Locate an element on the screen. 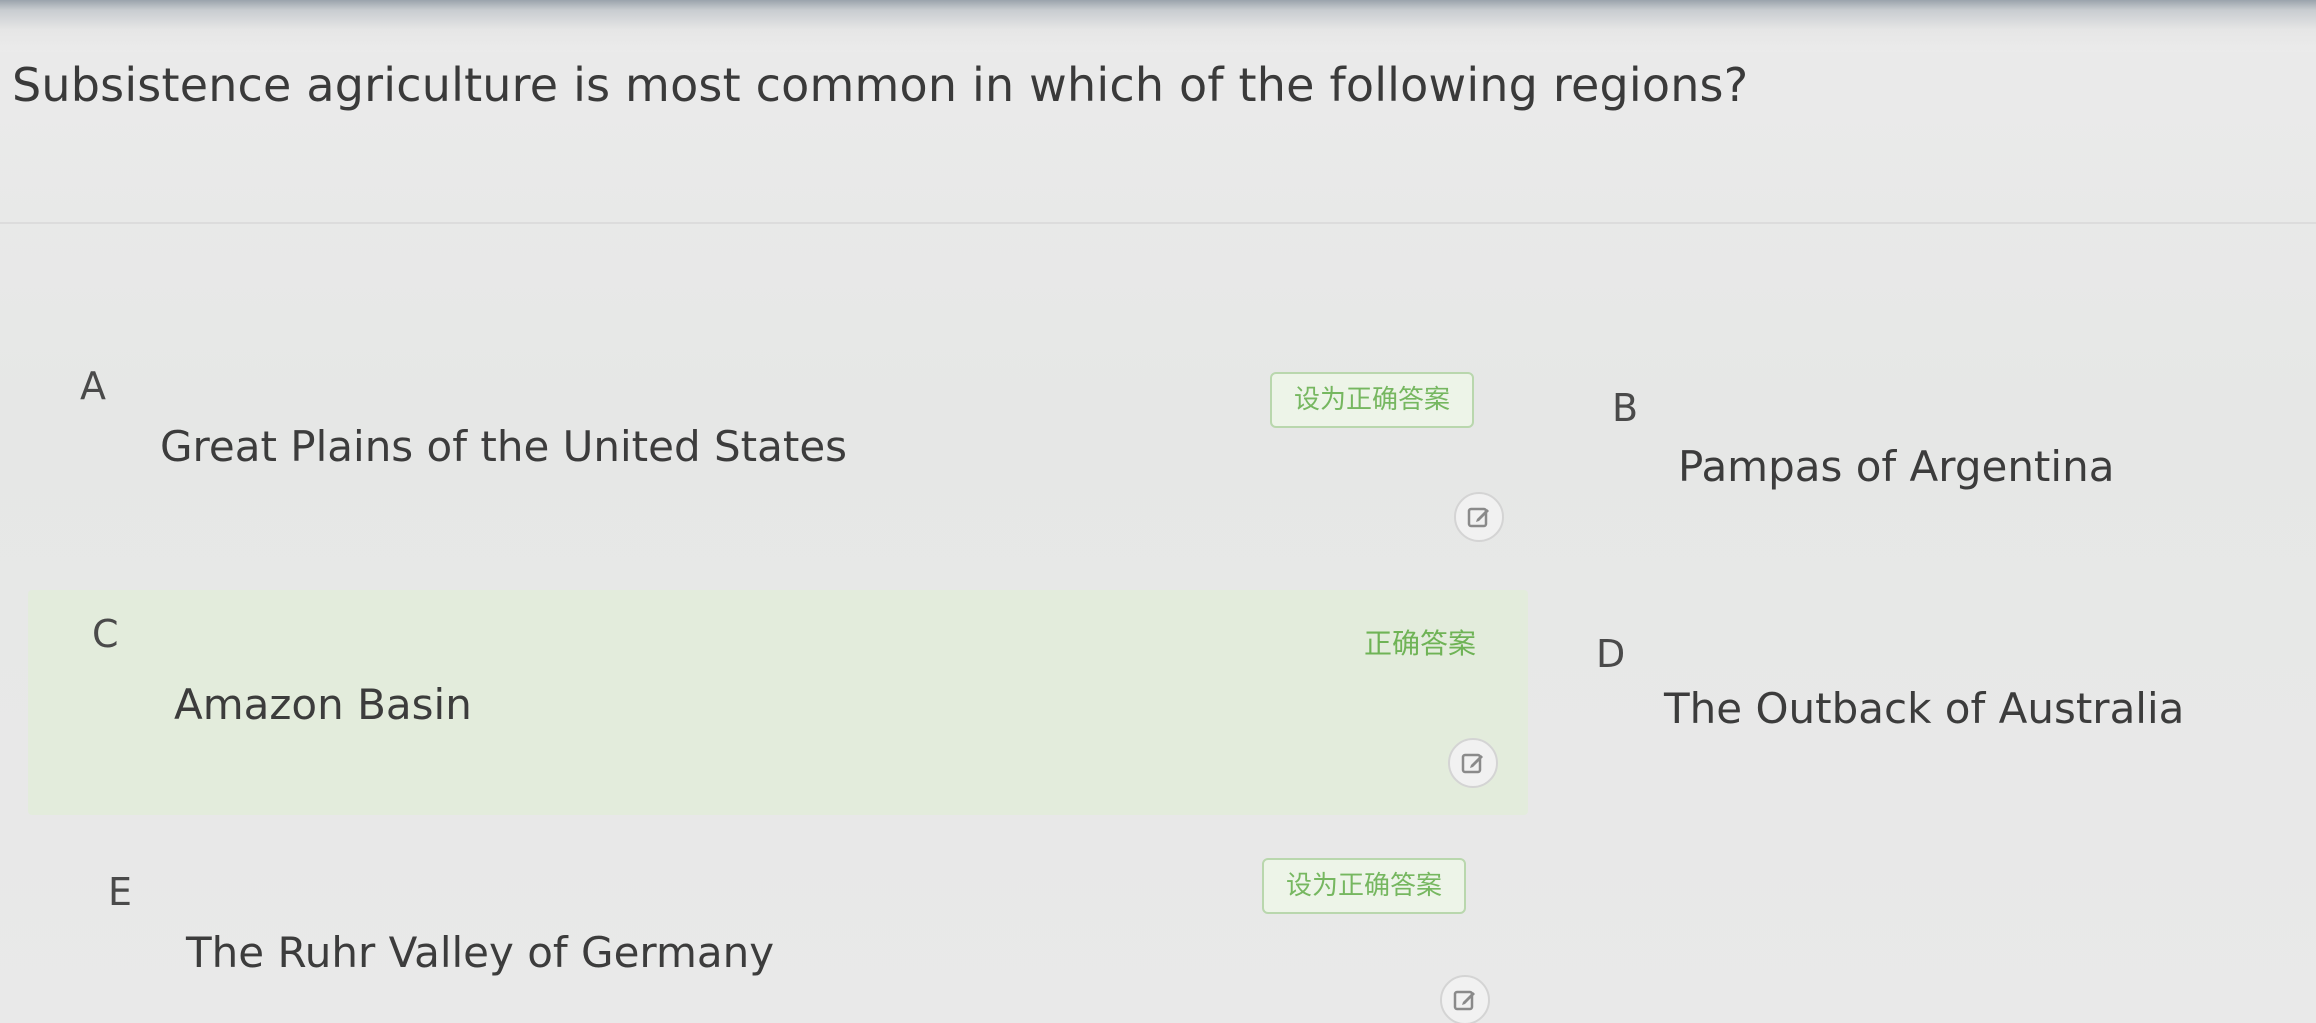 The width and height of the screenshot is (2316, 1023). option-letter: A is located at coordinates (93, 386).